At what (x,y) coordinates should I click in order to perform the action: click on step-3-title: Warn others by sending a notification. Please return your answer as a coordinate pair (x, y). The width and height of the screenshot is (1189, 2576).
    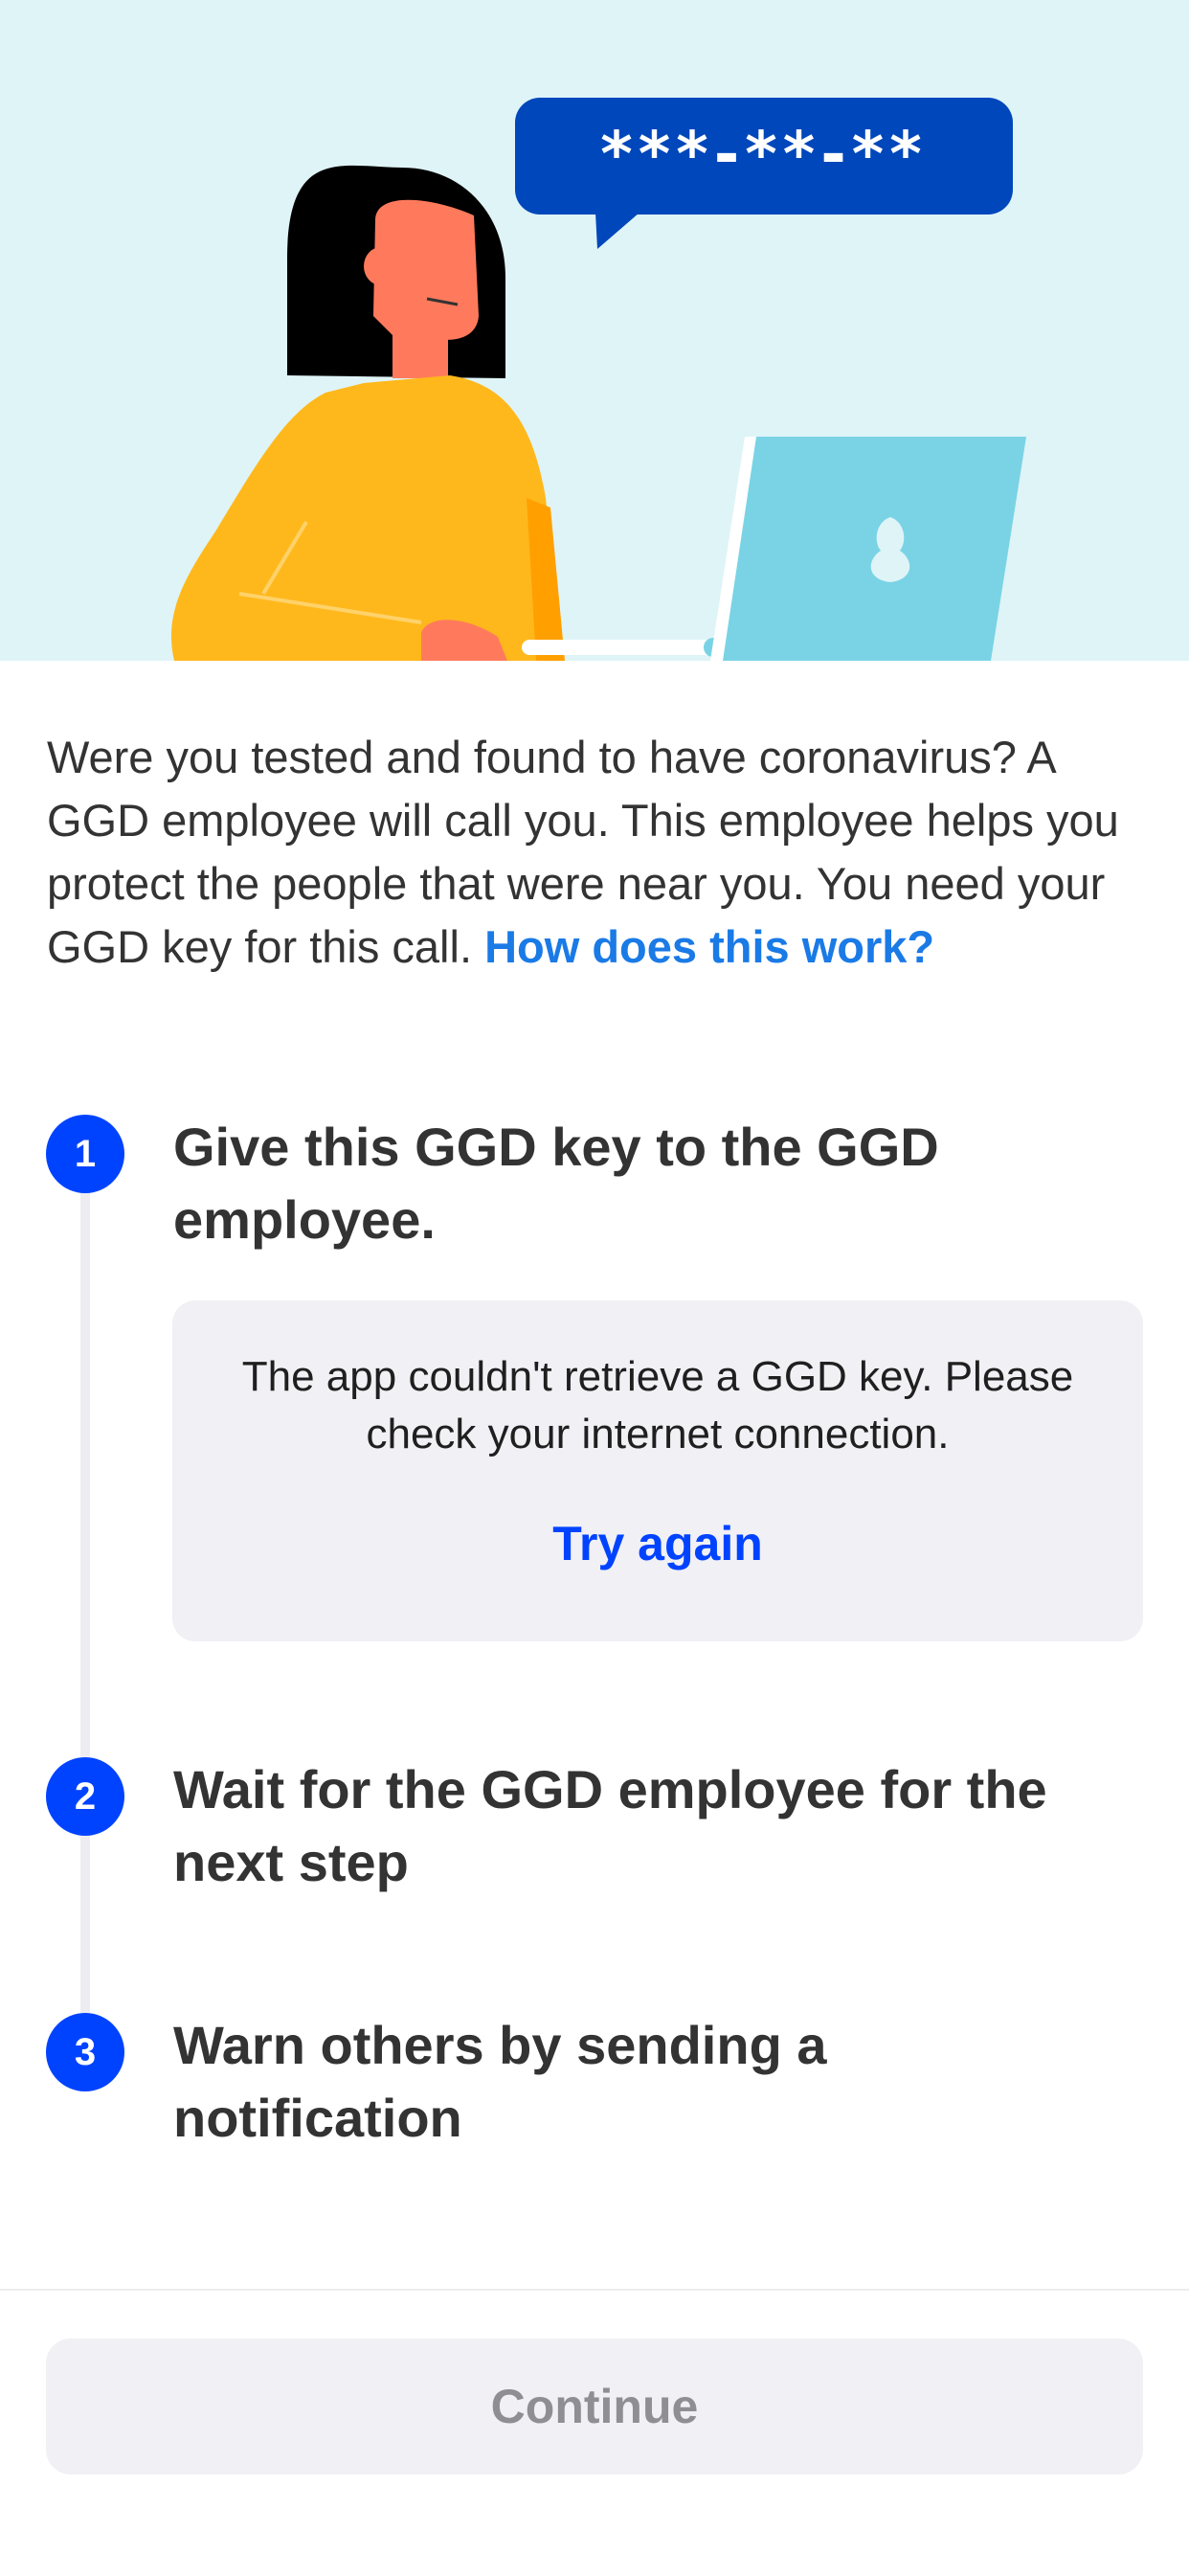
    Looking at the image, I should click on (500, 2081).